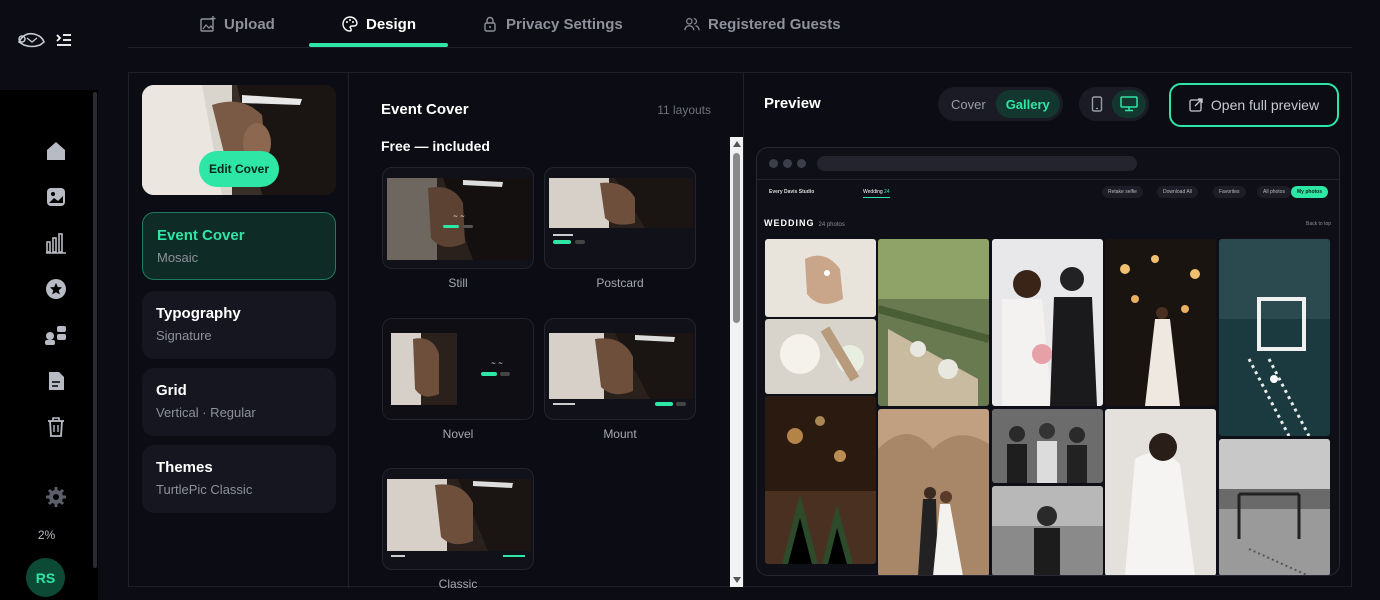 Image resolution: width=1380 pixels, height=600 pixels. What do you see at coordinates (171, 390) in the screenshot?
I see `setting-card-title: Grid` at bounding box center [171, 390].